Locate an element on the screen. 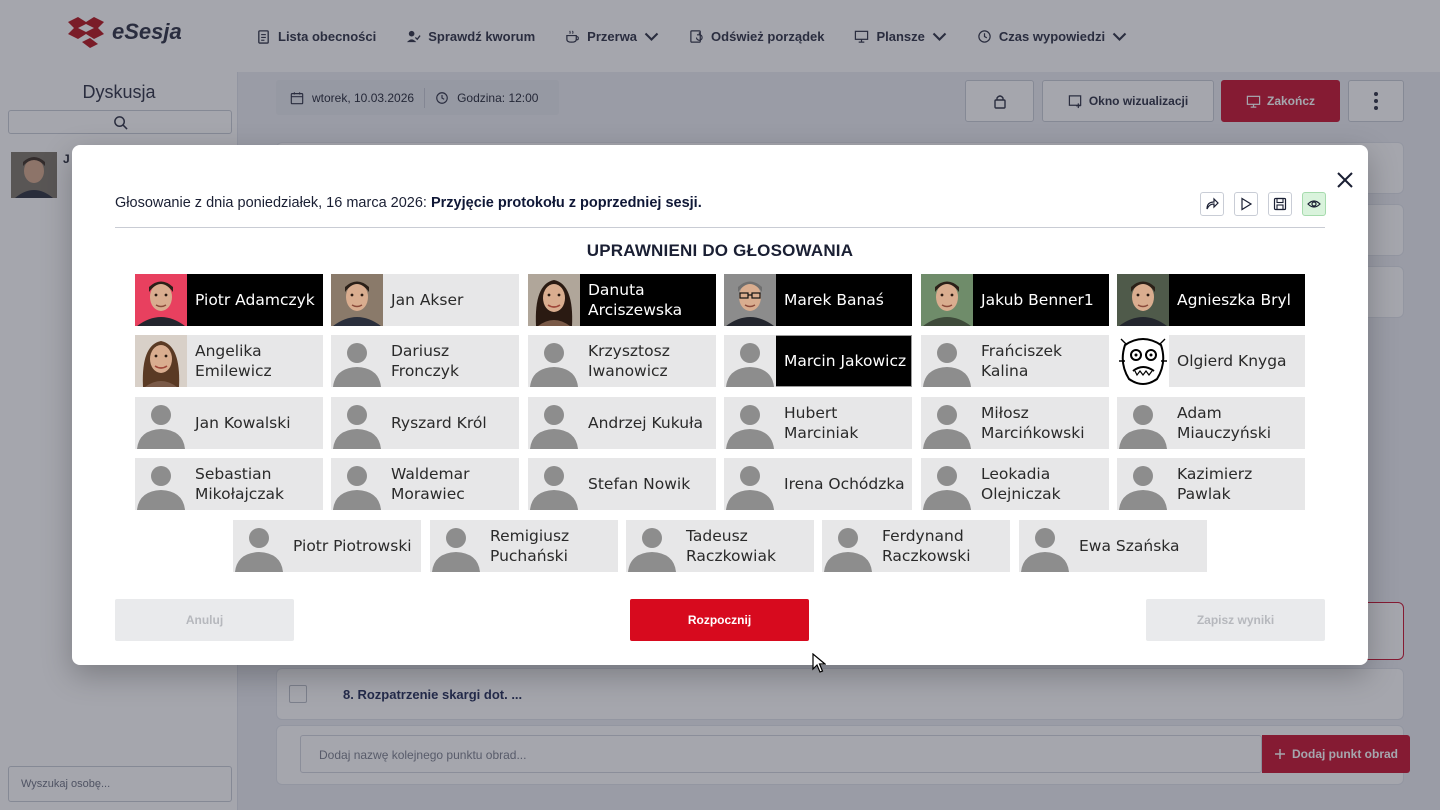  voter-tile: Agnieszka Bryl is located at coordinates (1211, 300).